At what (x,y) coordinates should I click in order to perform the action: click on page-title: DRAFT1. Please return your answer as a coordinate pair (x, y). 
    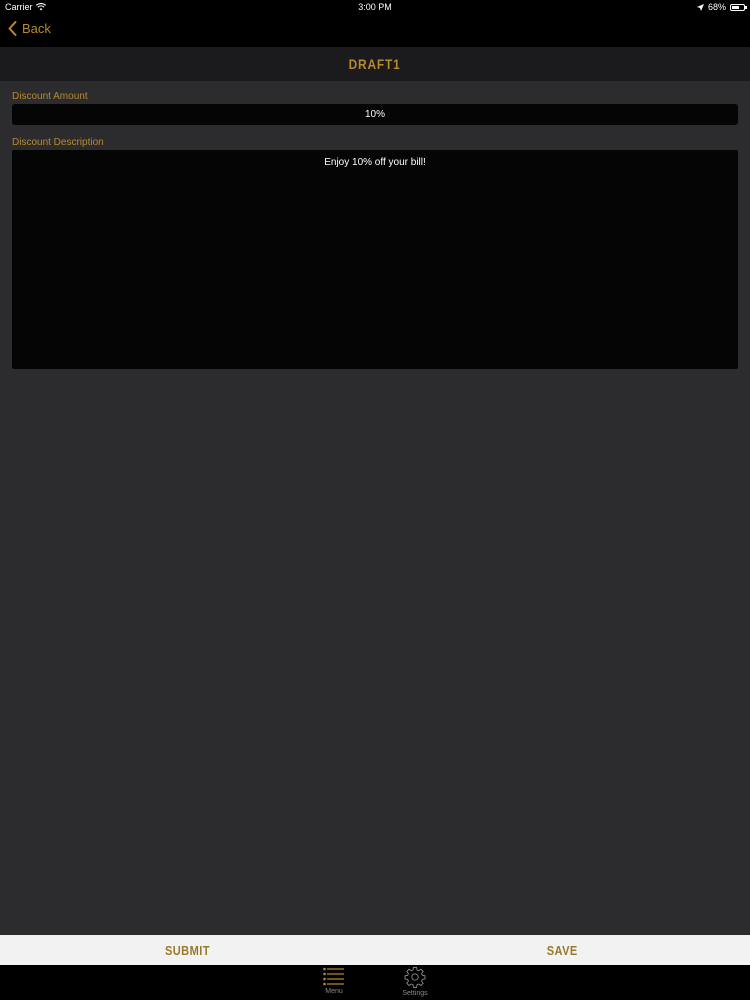
    Looking at the image, I should click on (375, 64).